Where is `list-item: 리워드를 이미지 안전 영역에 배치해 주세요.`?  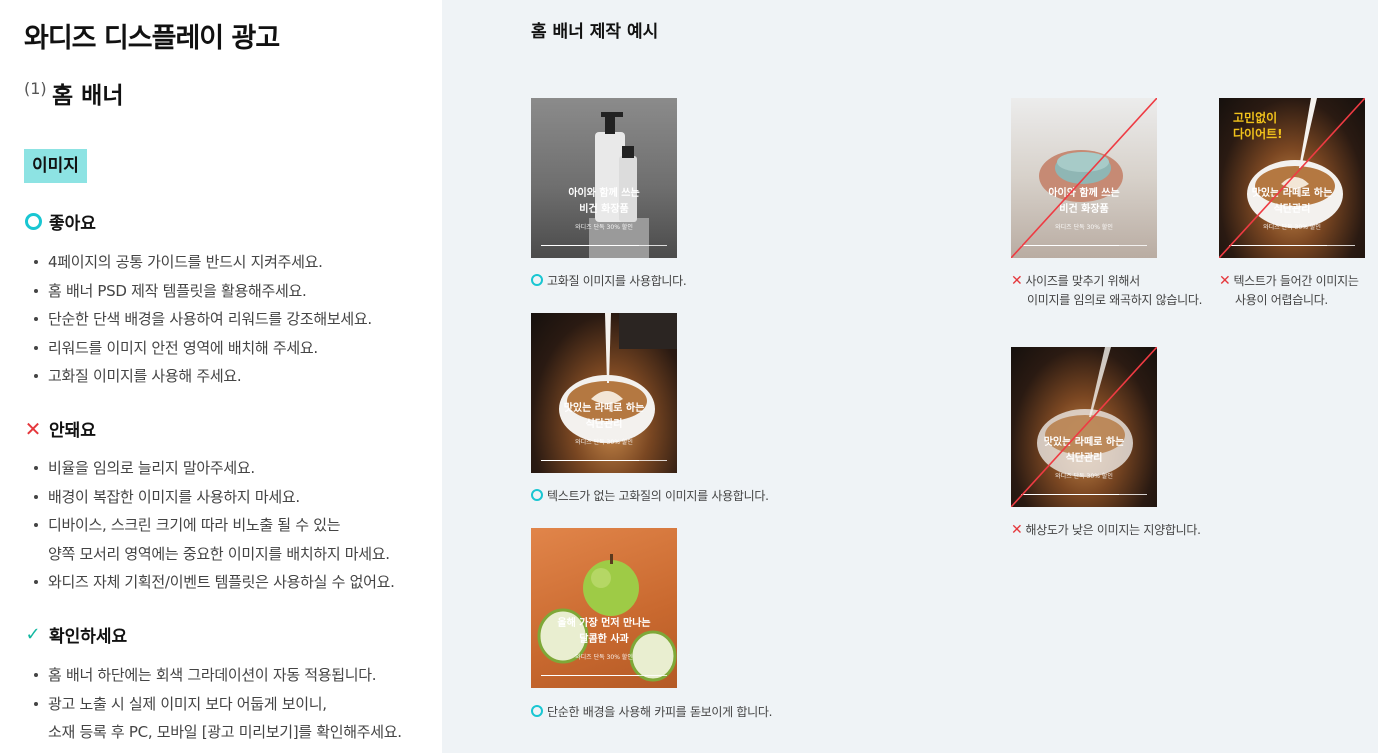
list-item: 리워드를 이미지 안전 영역에 배치해 주세요. is located at coordinates (203, 348).